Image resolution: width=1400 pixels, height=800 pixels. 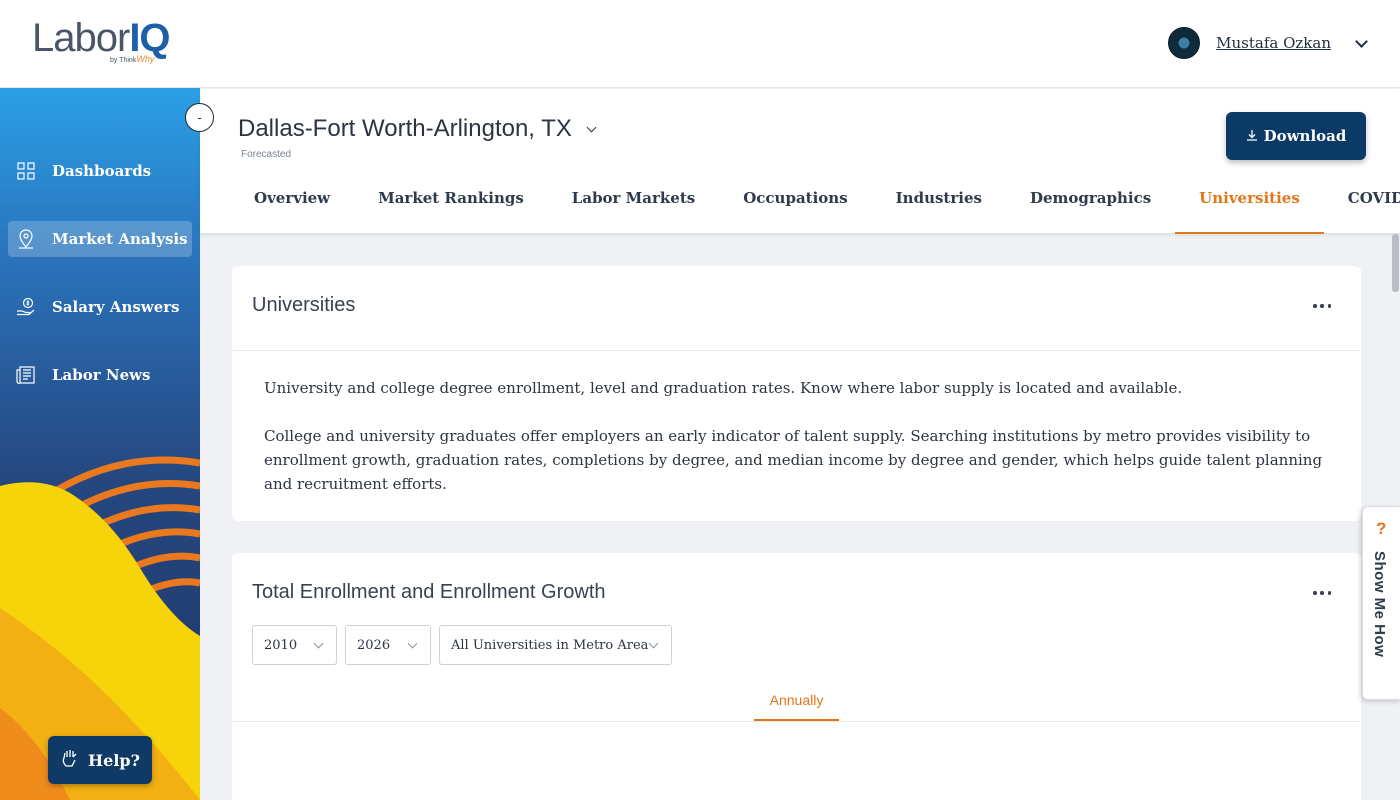 I want to click on tab-overview: Overview, so click(x=292, y=203).